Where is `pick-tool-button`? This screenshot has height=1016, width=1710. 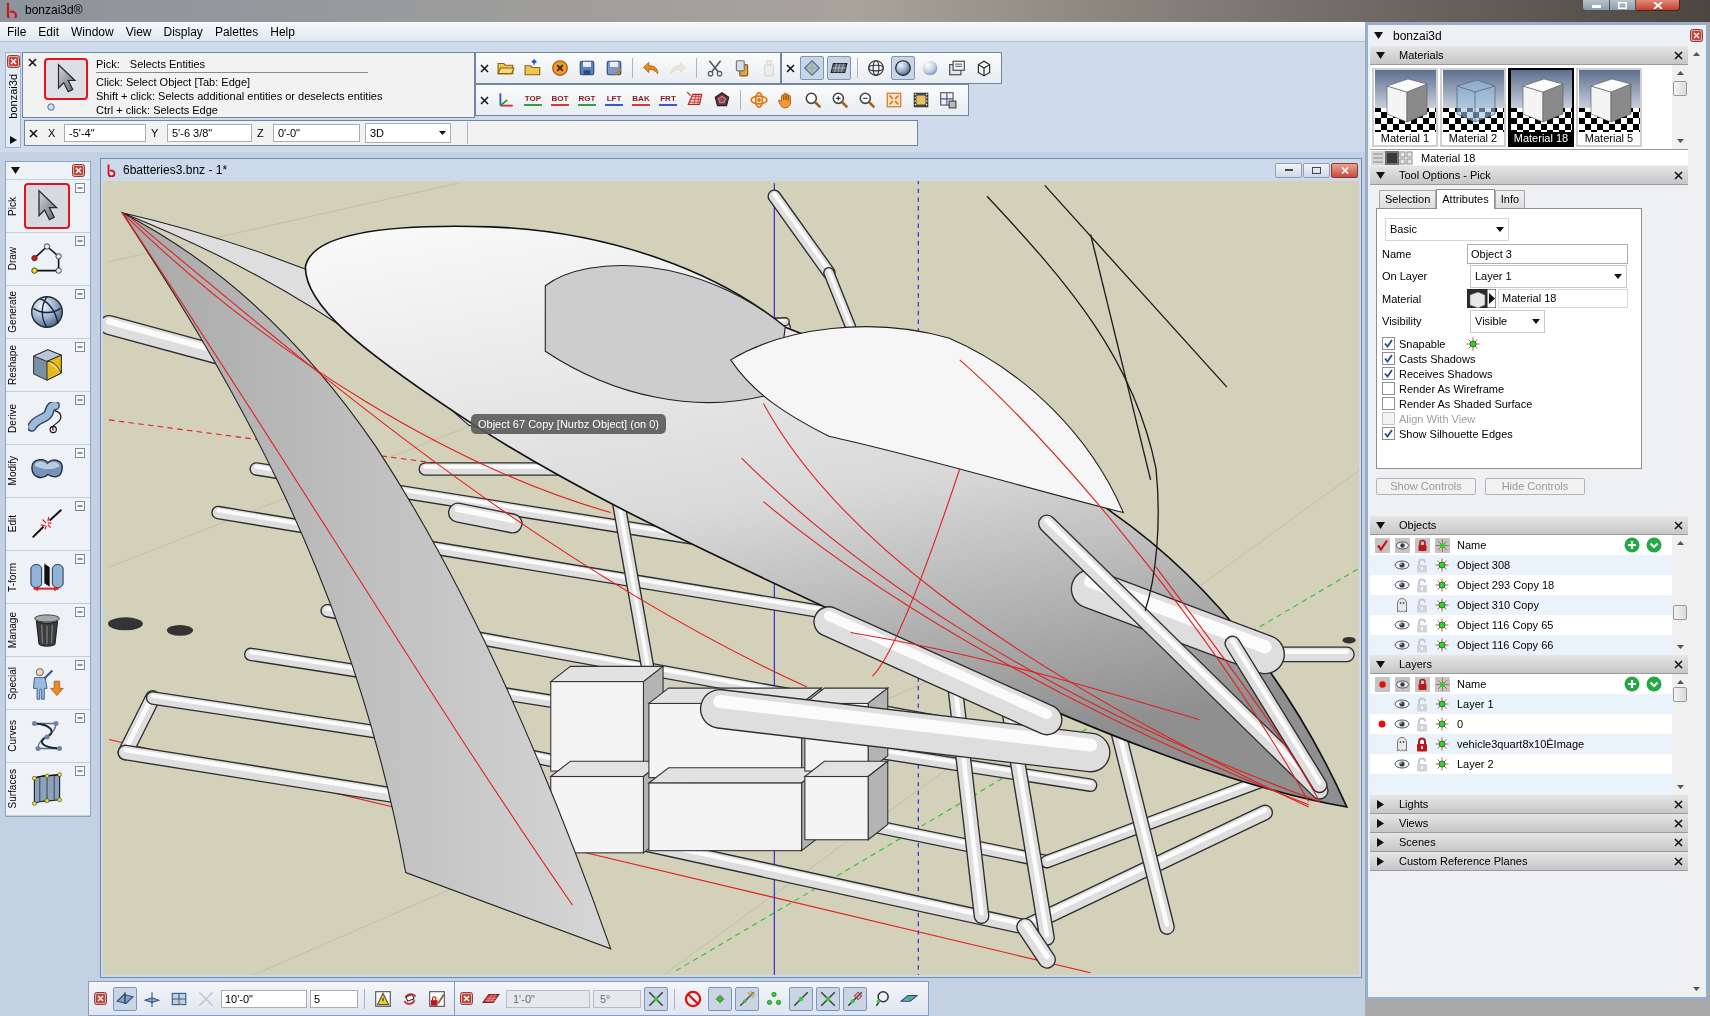
pick-tool-button is located at coordinates (66, 79).